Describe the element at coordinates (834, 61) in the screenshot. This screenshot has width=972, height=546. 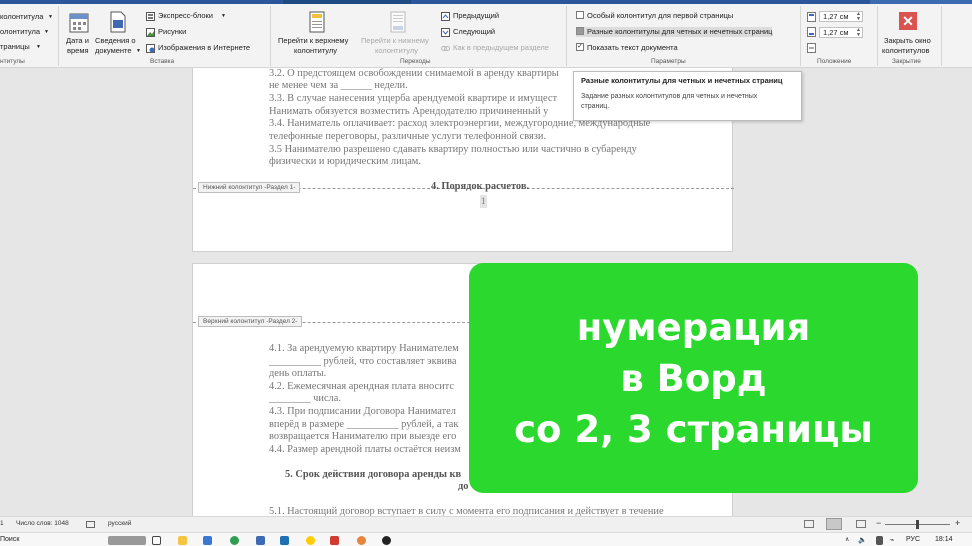
I see `group-label-position: Положение` at that location.